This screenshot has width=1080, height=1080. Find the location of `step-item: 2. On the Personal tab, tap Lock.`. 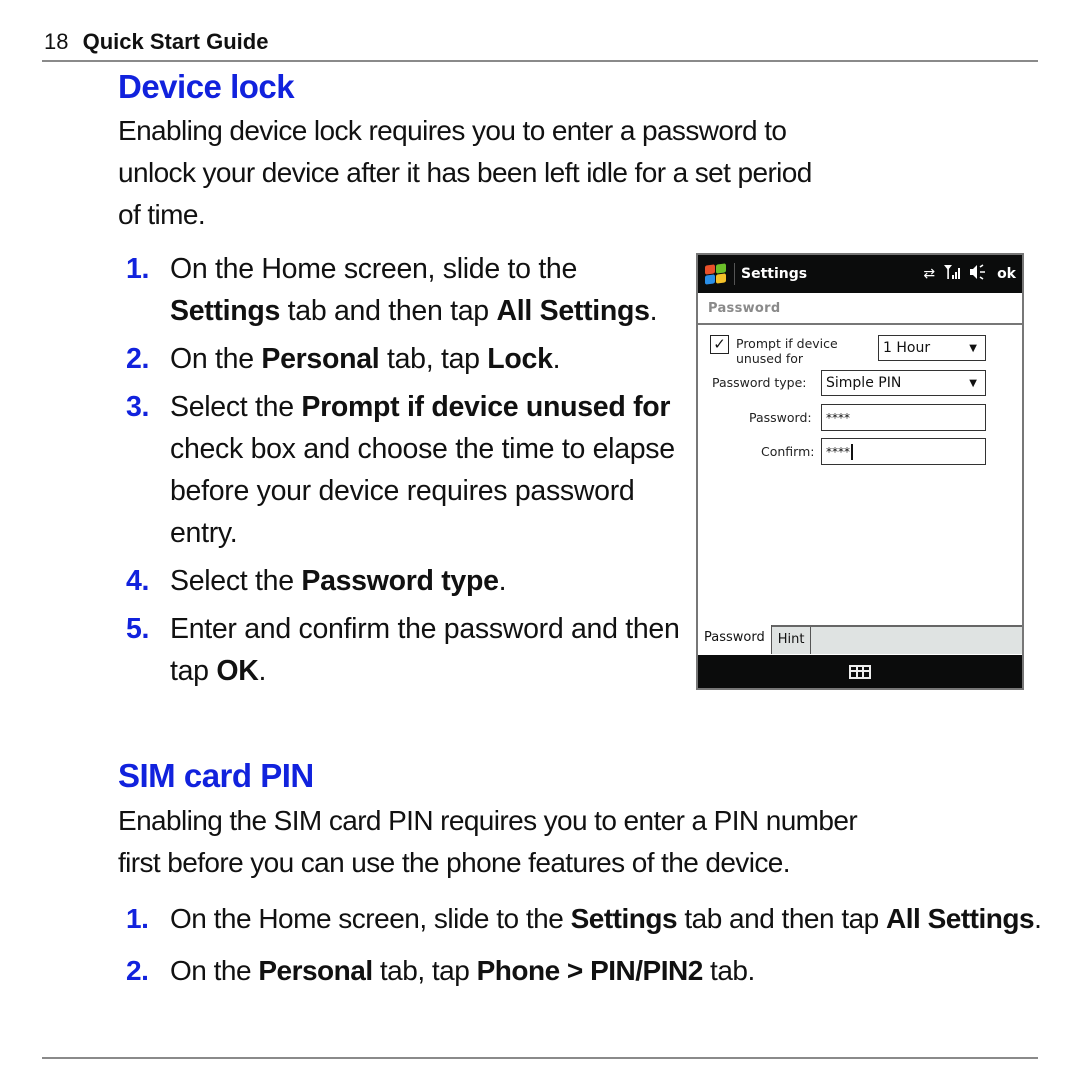

step-item: 2. On the Personal tab, tap Lock. is located at coordinates (406, 359).